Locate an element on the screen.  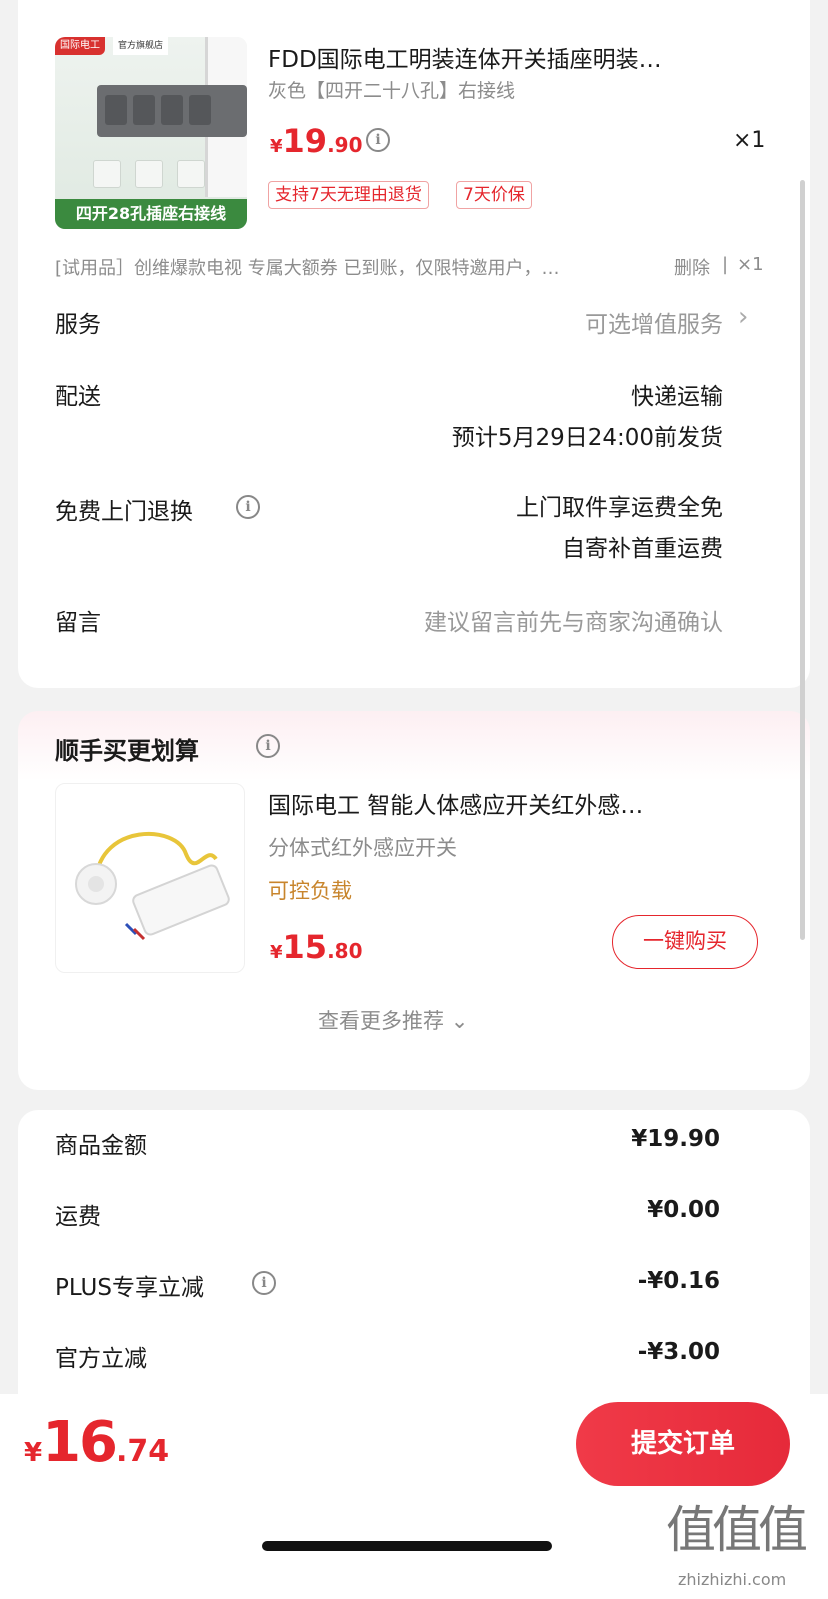
trial-quantity: ×1 is located at coordinates (750, 264).